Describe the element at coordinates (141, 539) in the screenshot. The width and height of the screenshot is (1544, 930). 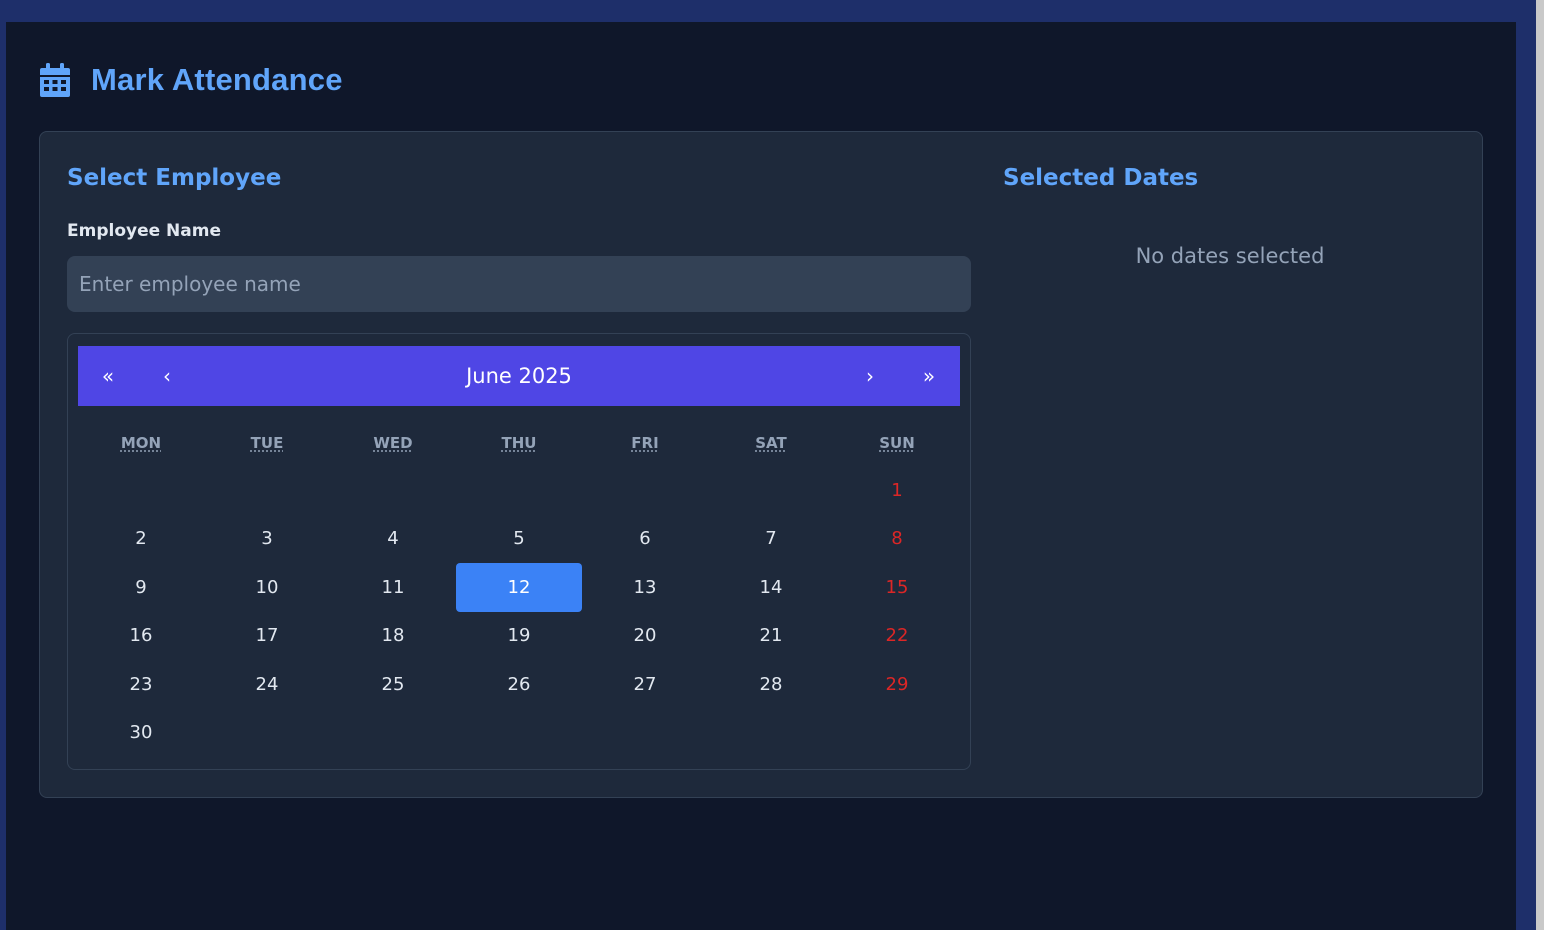
I see `calendar-day: 2` at that location.